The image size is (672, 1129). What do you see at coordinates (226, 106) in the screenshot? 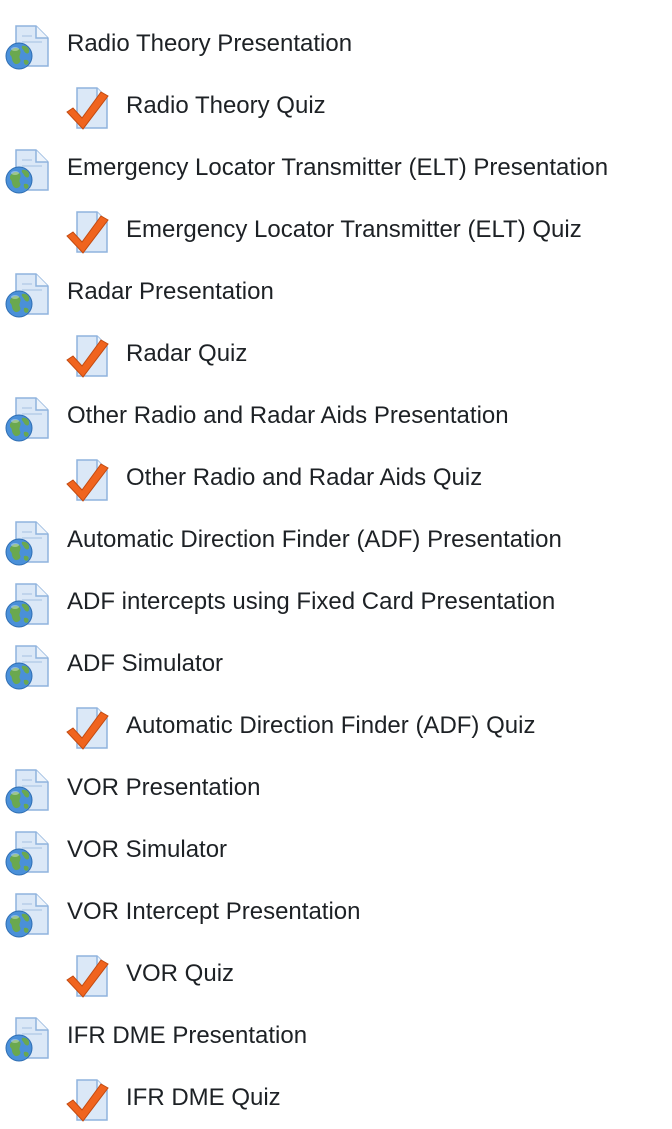
I see `activity-label: Radio Theory Quiz` at bounding box center [226, 106].